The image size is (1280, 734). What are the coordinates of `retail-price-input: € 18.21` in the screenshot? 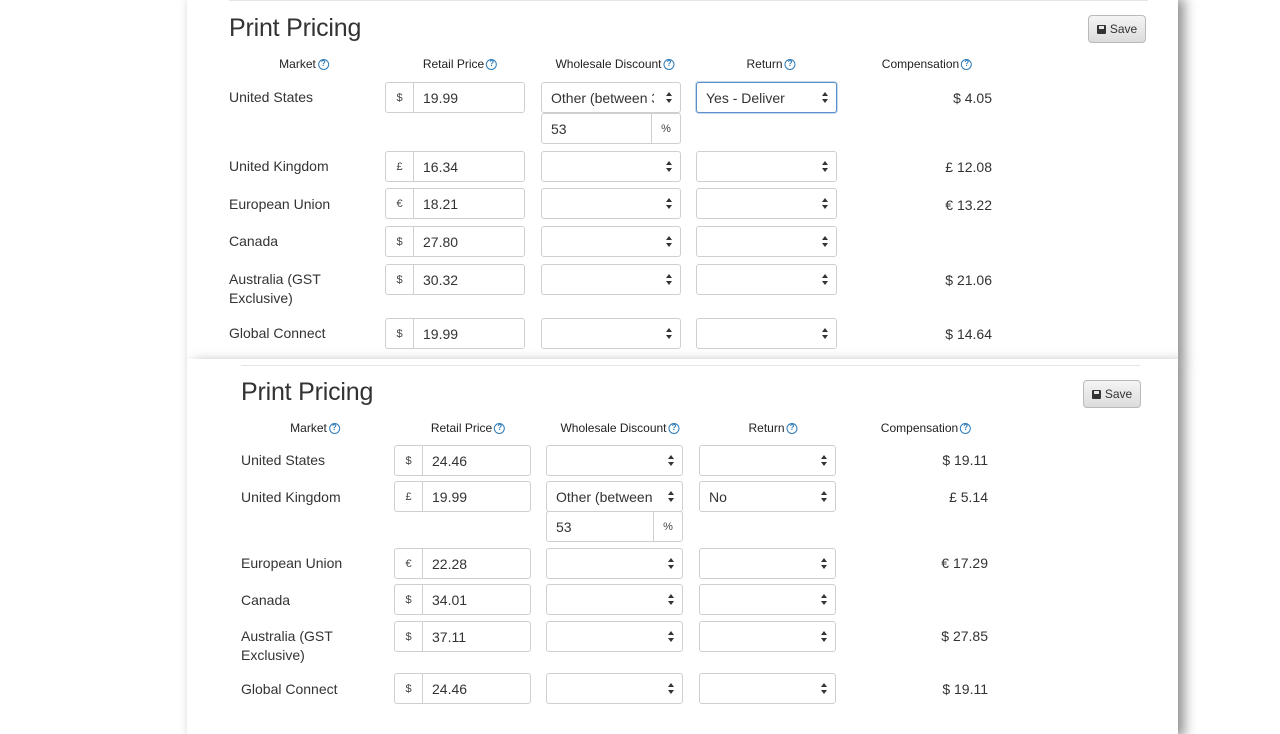 It's located at (455, 203).